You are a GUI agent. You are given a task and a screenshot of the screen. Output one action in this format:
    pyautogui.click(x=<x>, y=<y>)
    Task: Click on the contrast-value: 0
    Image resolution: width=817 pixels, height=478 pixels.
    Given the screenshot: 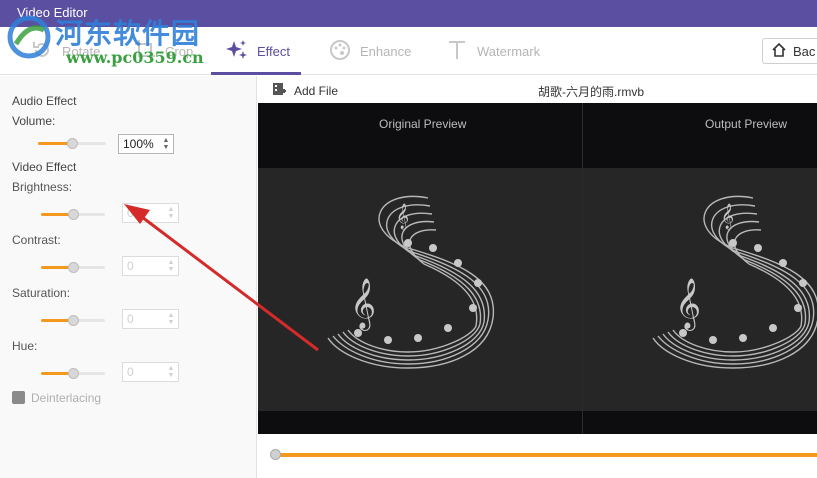 What is the action you would take?
    pyautogui.click(x=130, y=266)
    